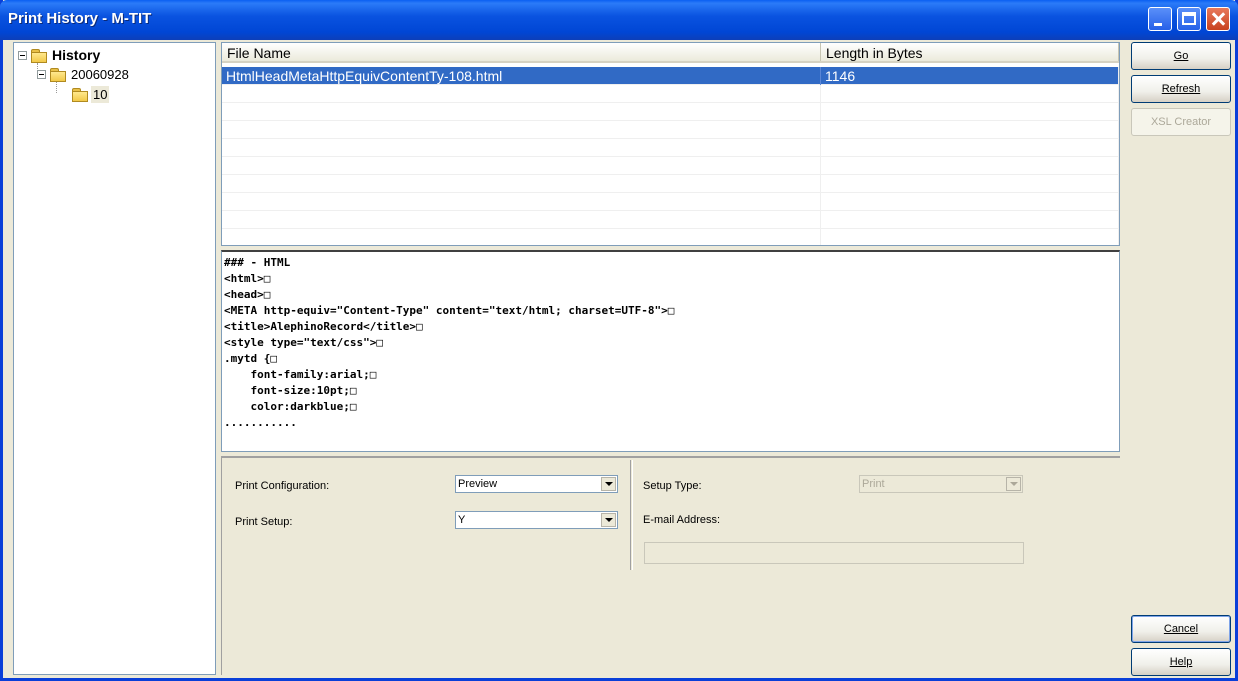 This screenshot has width=1238, height=681. What do you see at coordinates (323, 326) in the screenshot?
I see `preview-line: <title>AlephinoRecord</title>□` at bounding box center [323, 326].